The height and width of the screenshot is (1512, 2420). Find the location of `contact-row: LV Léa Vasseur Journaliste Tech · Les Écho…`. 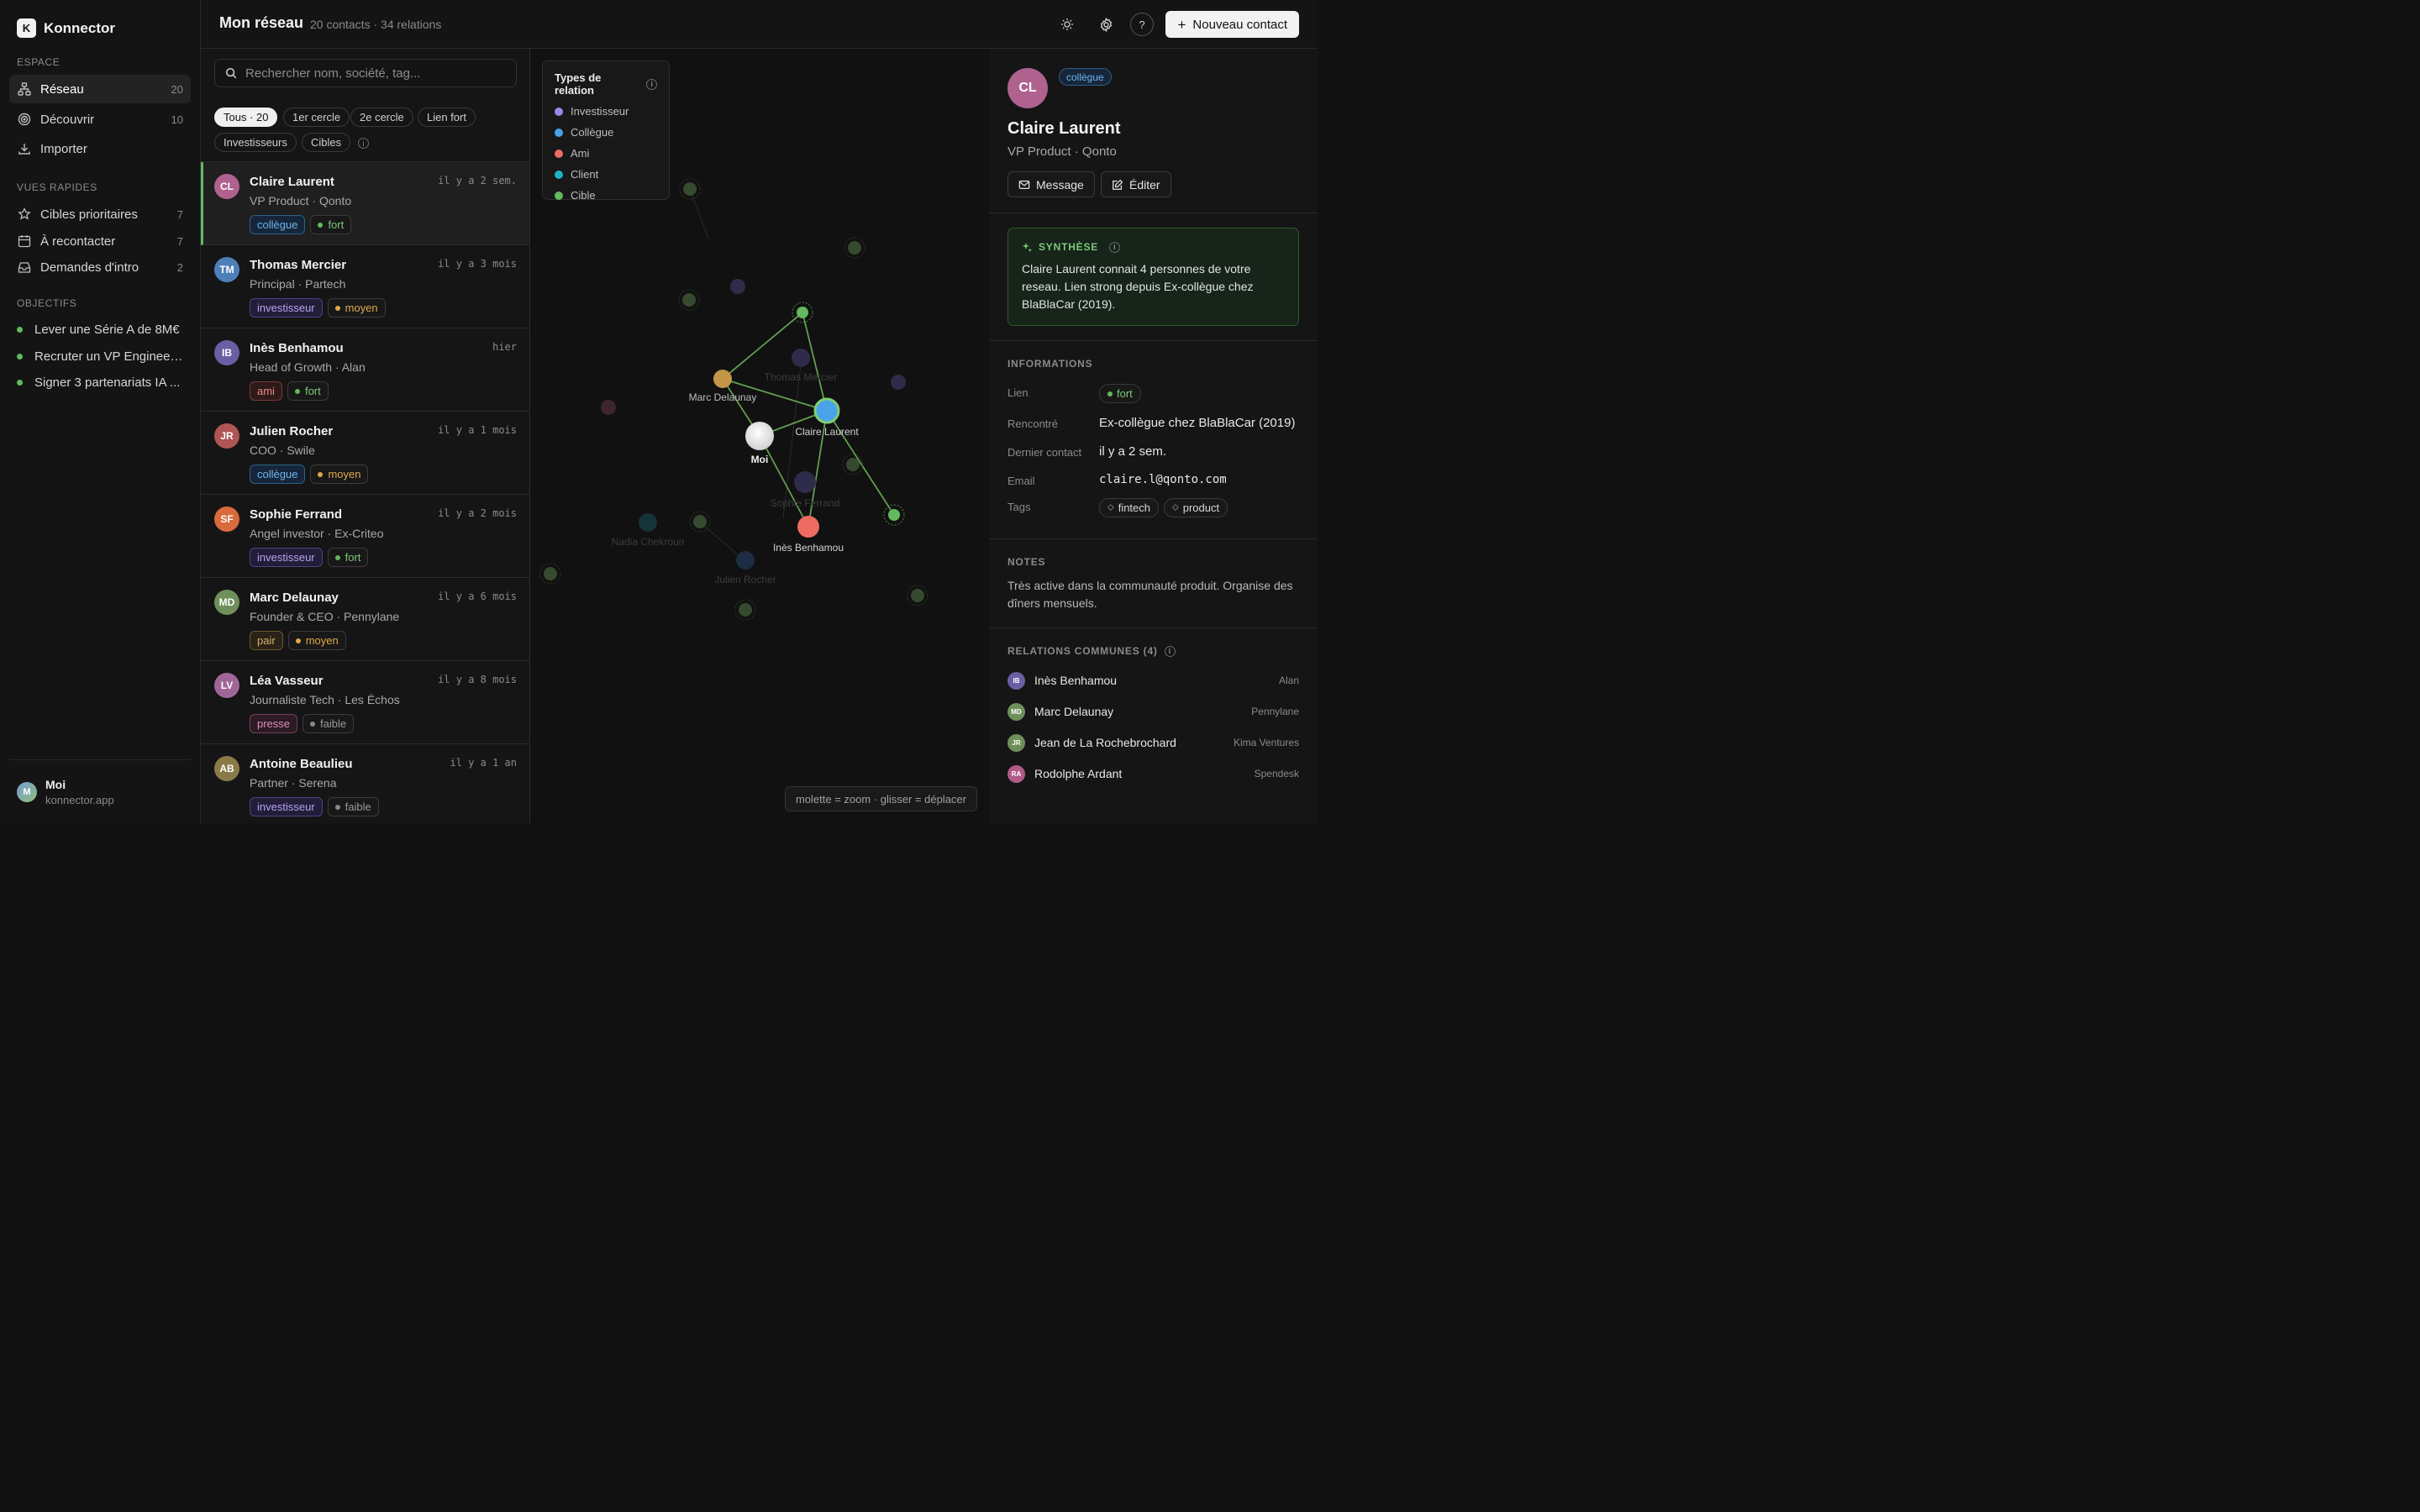

contact-row: LV Léa Vasseur Journaliste Tech · Les Écho… is located at coordinates (365, 702).